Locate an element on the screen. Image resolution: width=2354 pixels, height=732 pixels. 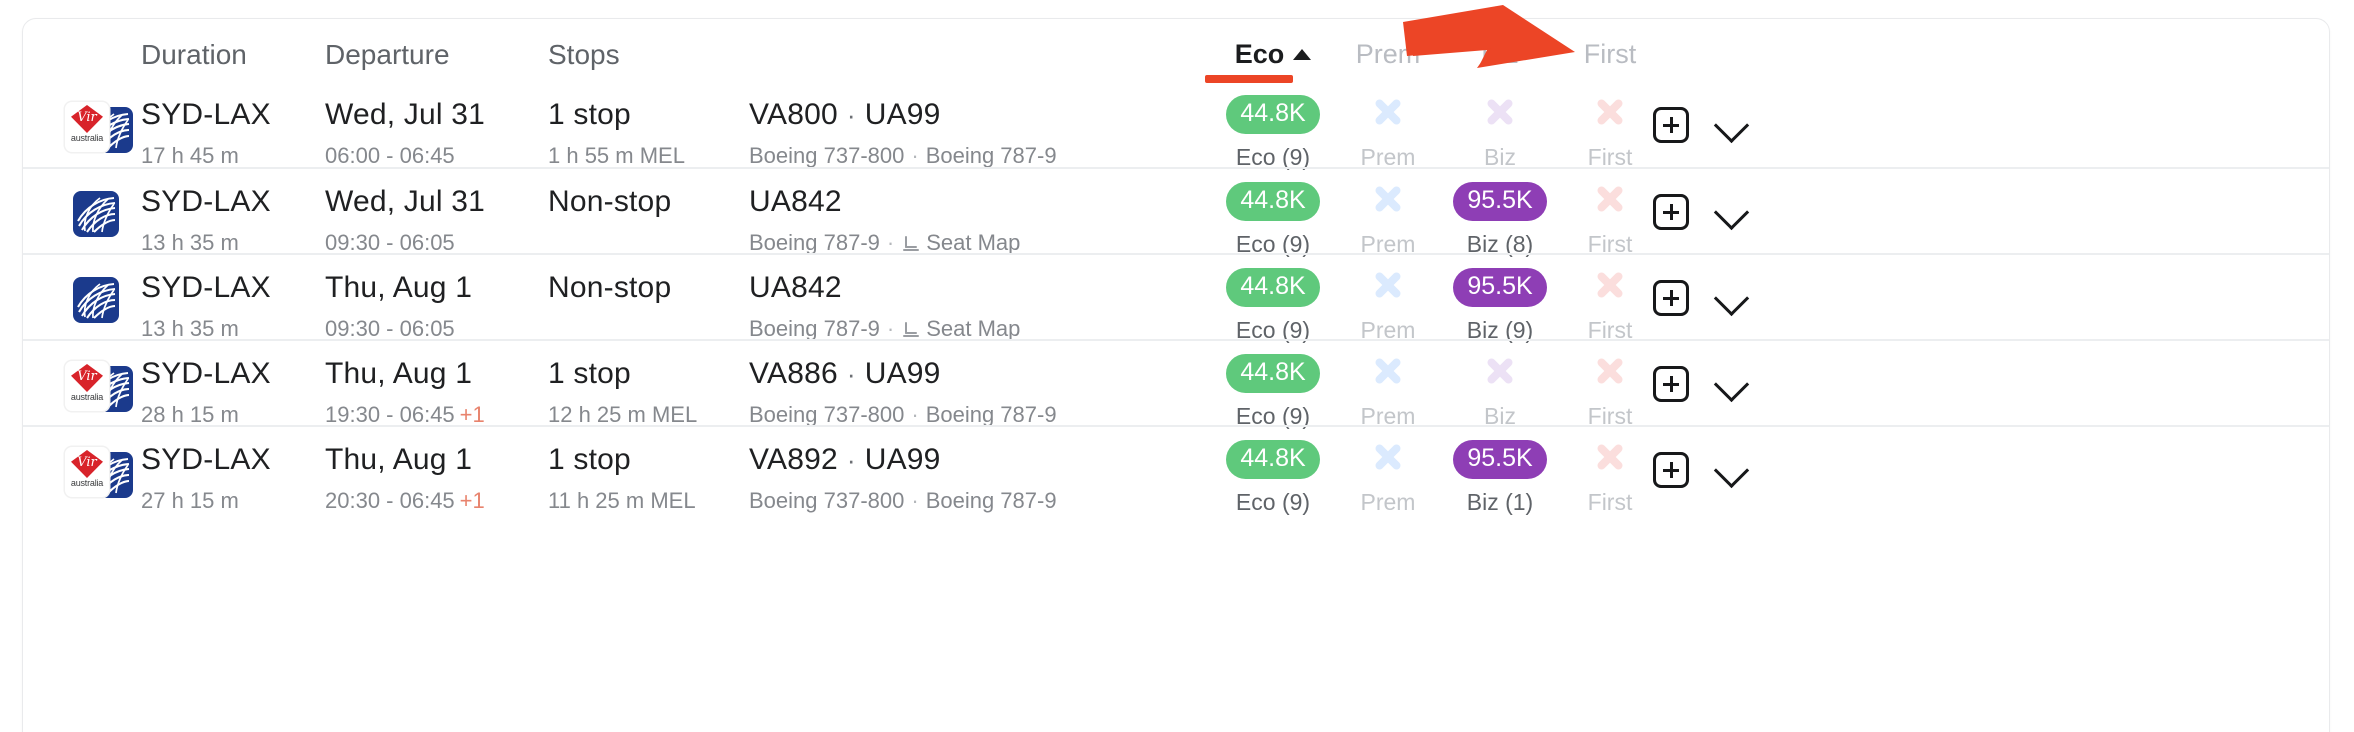
column-header-duration: Duration is located at coordinates (194, 55).